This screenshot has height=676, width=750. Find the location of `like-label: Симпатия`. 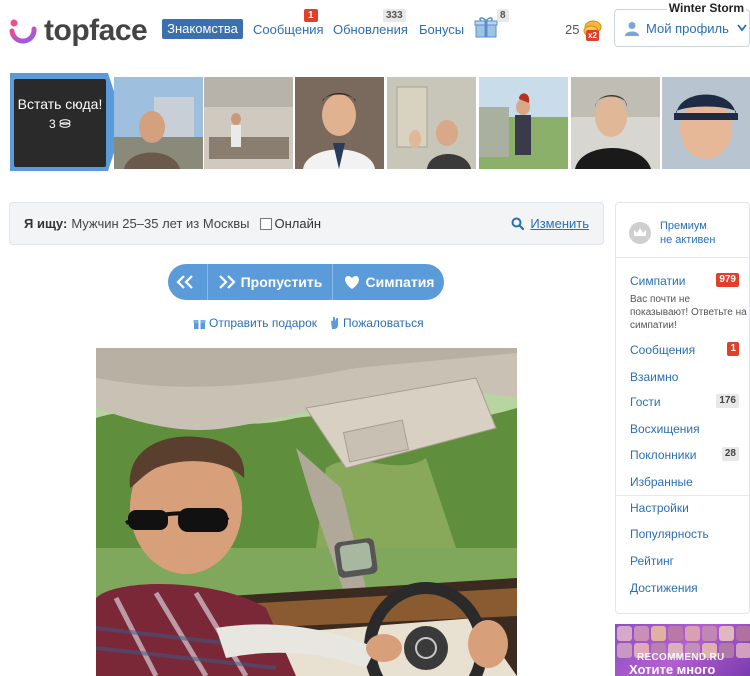

like-label: Симпатия is located at coordinates (400, 282).